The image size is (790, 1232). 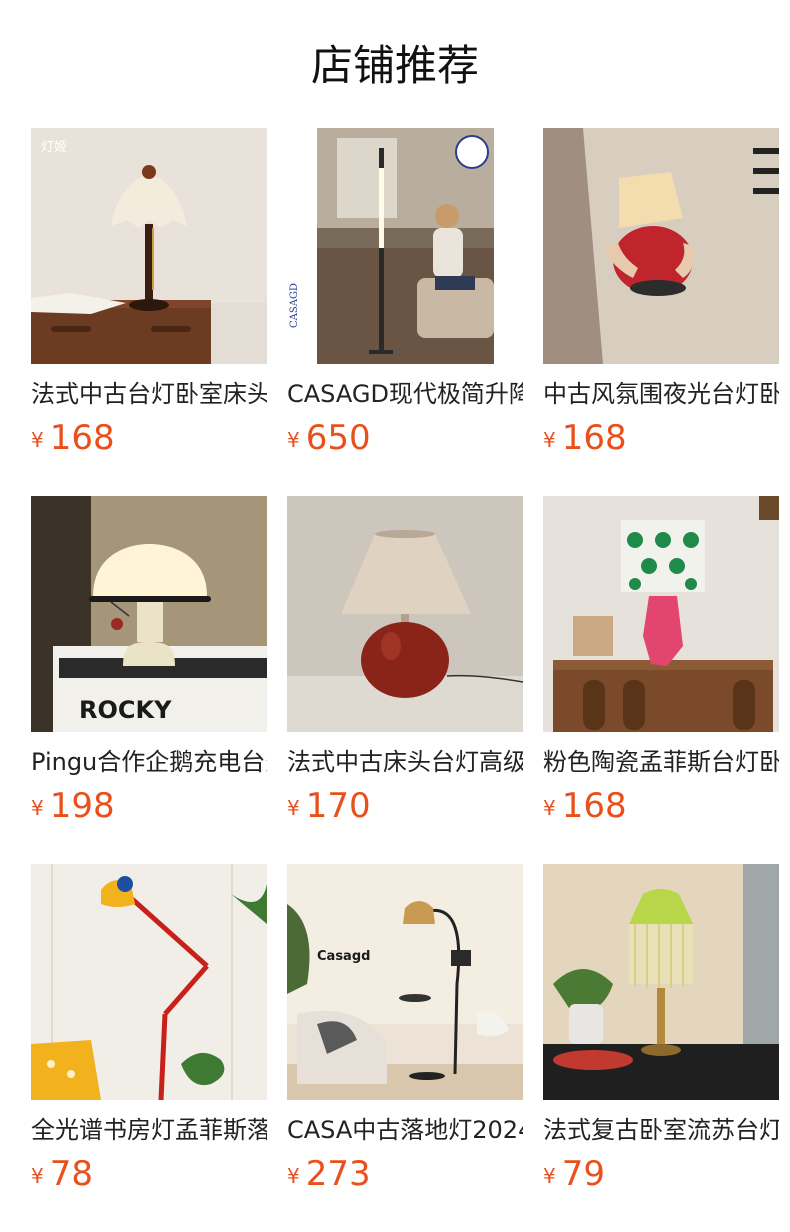 I want to click on product-card: Casagd CASA中古落地灯2024新款 ¥273, so click(x=405, y=1029).